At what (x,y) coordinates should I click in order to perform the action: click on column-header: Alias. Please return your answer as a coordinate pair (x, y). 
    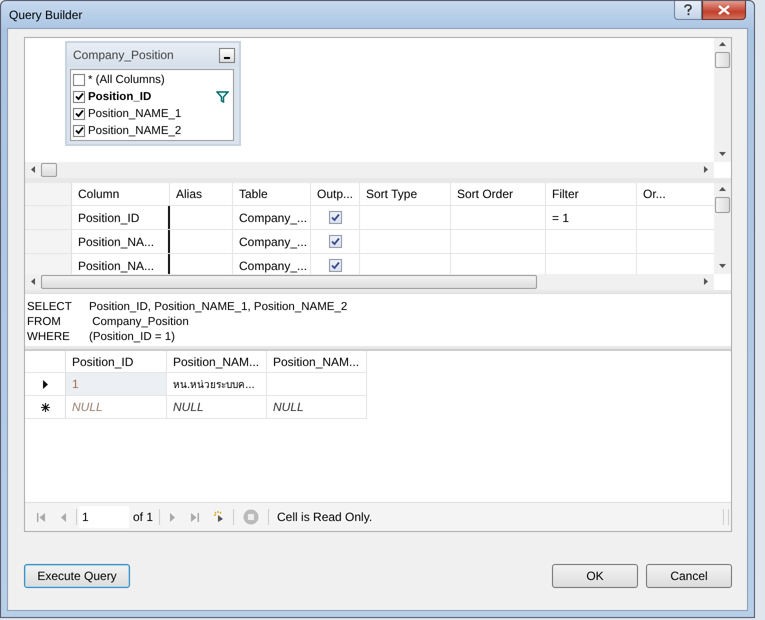
    Looking at the image, I should click on (201, 194).